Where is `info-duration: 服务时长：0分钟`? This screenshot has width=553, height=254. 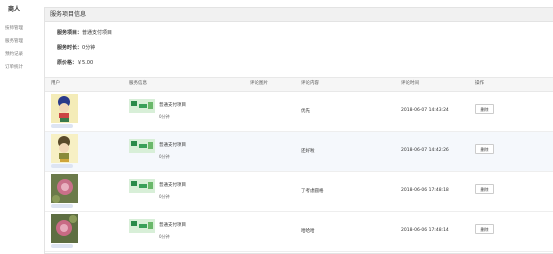 info-duration: 服务时长：0分钟 is located at coordinates (76, 47).